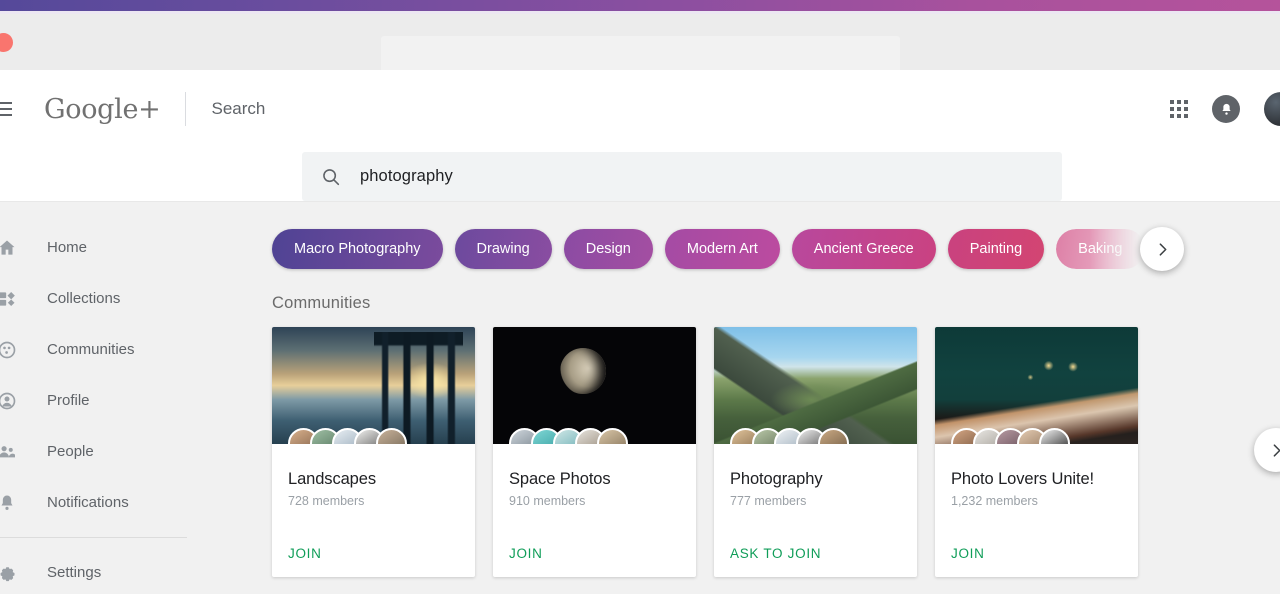 This screenshot has width=1280, height=605. I want to click on chip-modern-art: Modern Art, so click(722, 249).